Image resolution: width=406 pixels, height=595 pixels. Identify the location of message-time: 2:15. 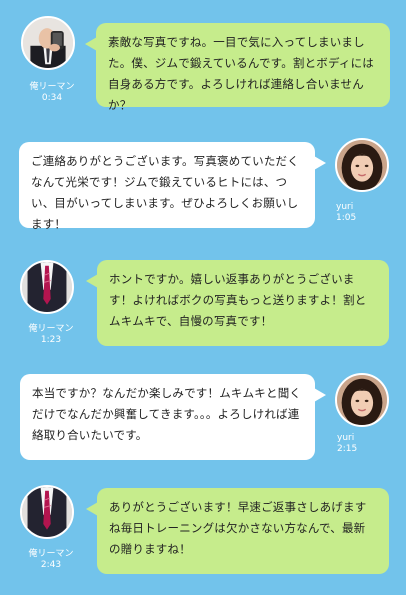
(347, 449).